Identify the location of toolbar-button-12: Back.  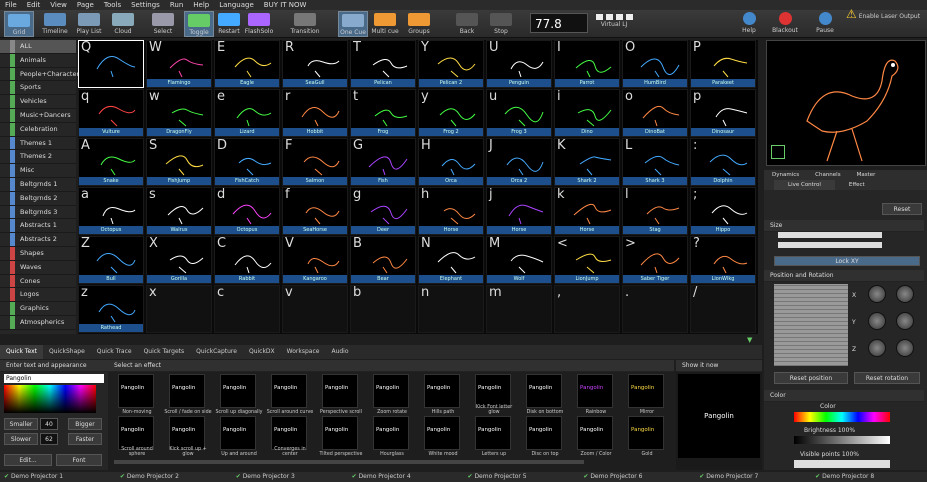
(467, 24).